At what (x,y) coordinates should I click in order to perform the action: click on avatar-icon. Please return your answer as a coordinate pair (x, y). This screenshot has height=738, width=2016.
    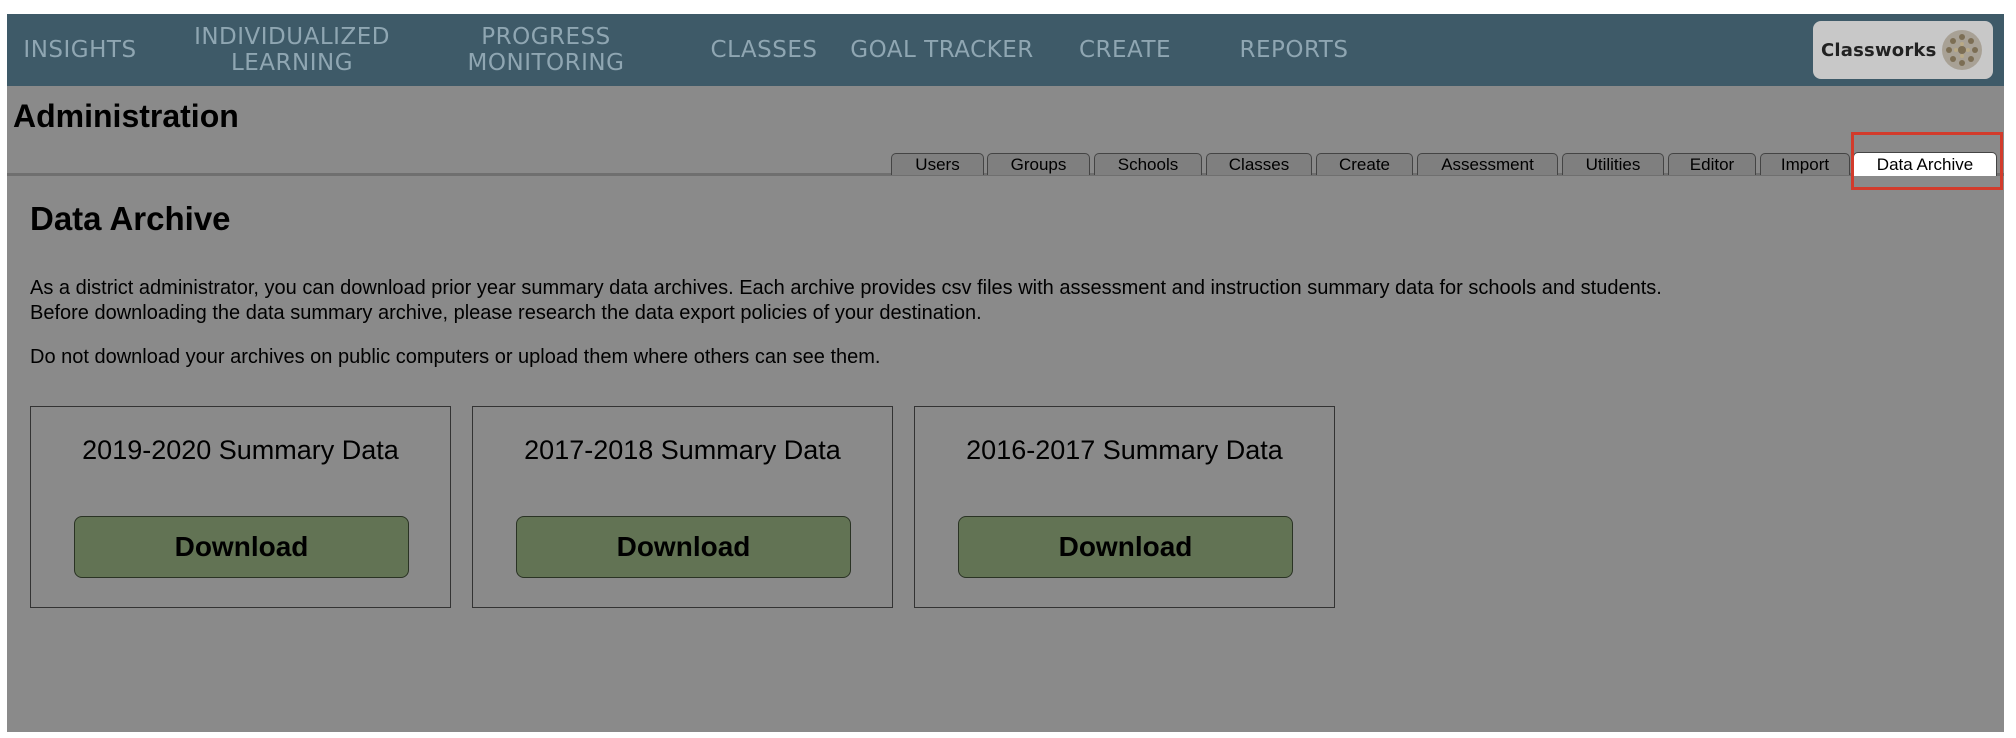
    Looking at the image, I should click on (1962, 50).